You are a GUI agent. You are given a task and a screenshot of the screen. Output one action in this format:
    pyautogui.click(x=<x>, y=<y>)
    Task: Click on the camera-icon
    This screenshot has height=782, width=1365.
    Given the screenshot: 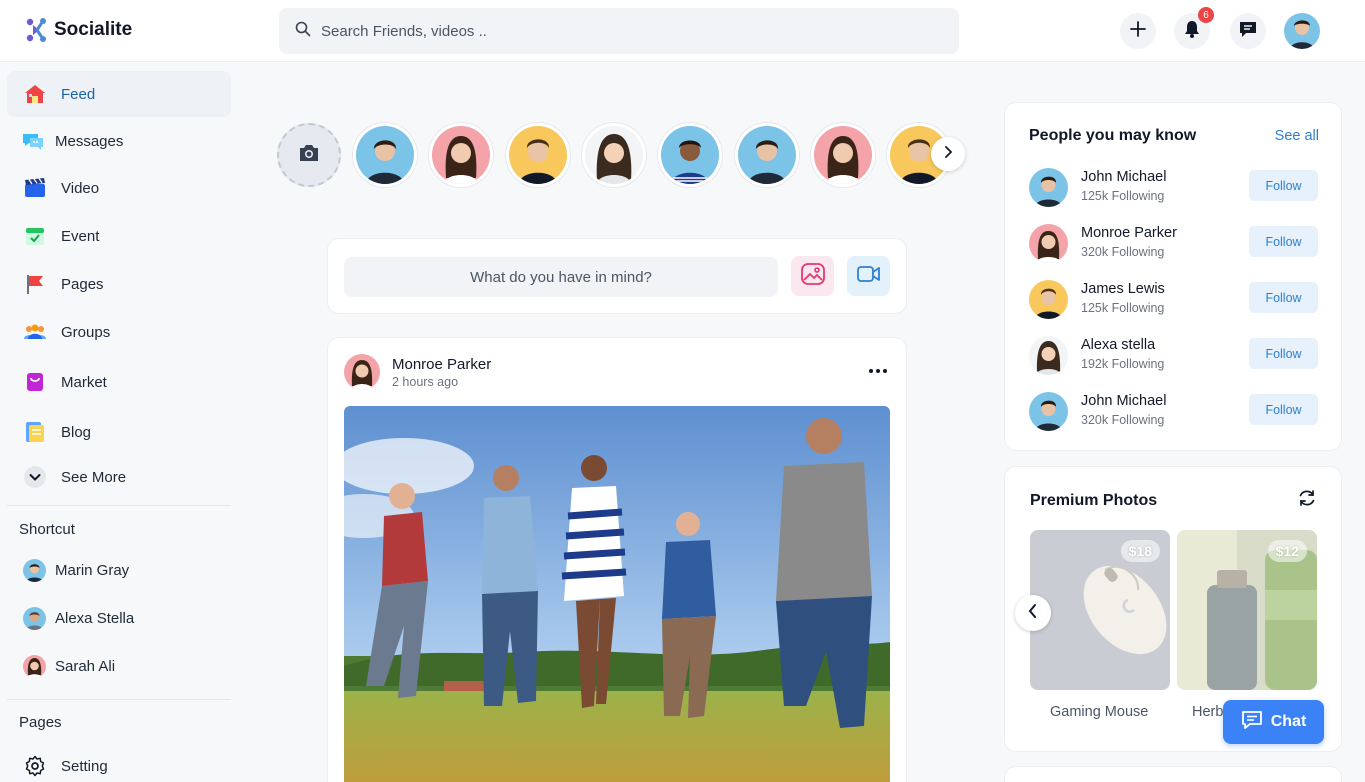 What is the action you would take?
    pyautogui.click(x=309, y=155)
    